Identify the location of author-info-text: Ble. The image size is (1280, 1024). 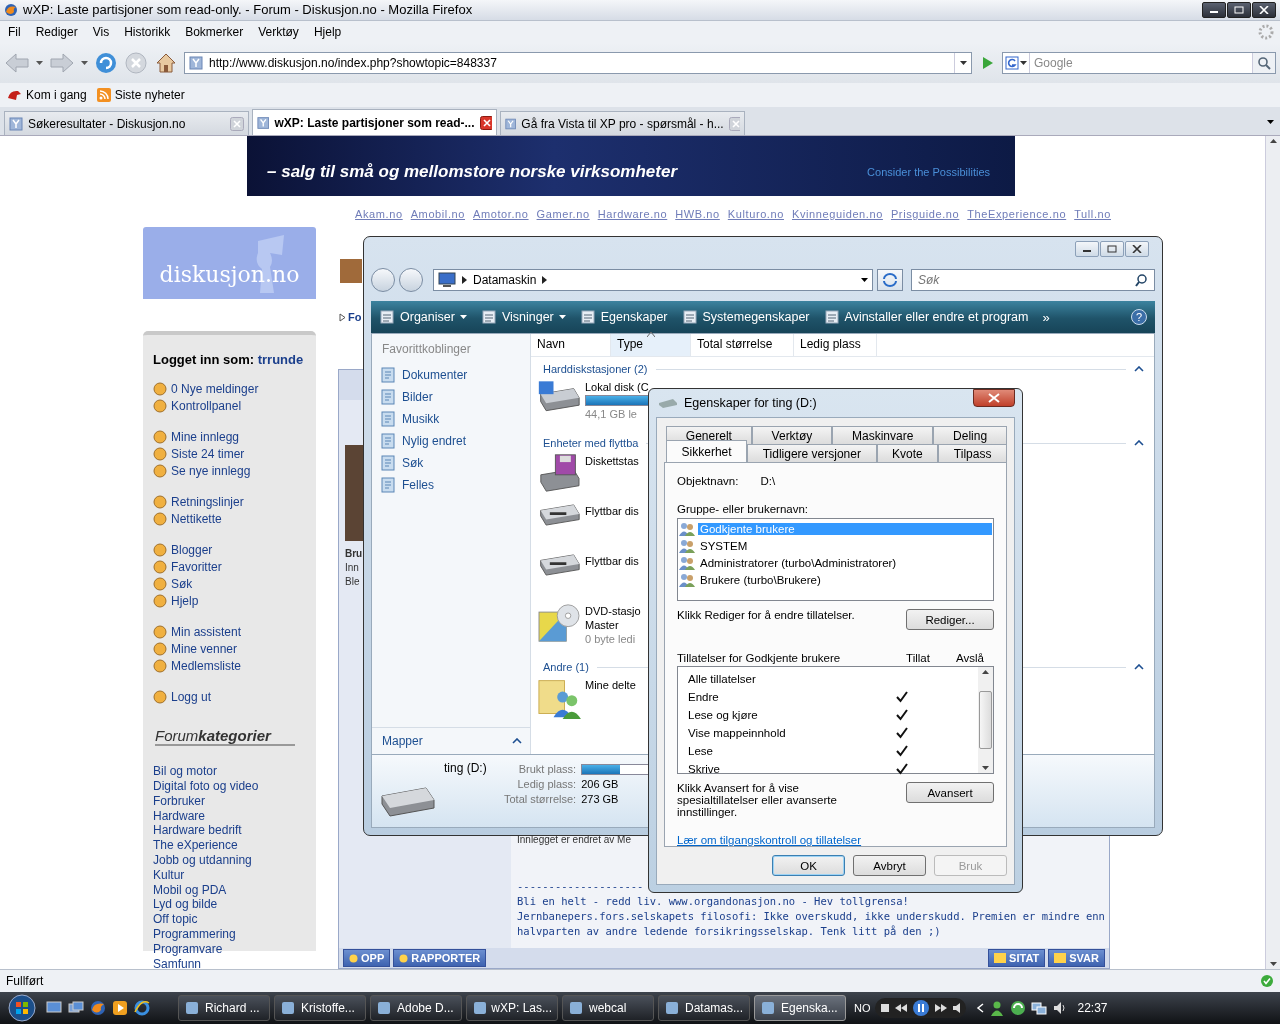
(353, 582).